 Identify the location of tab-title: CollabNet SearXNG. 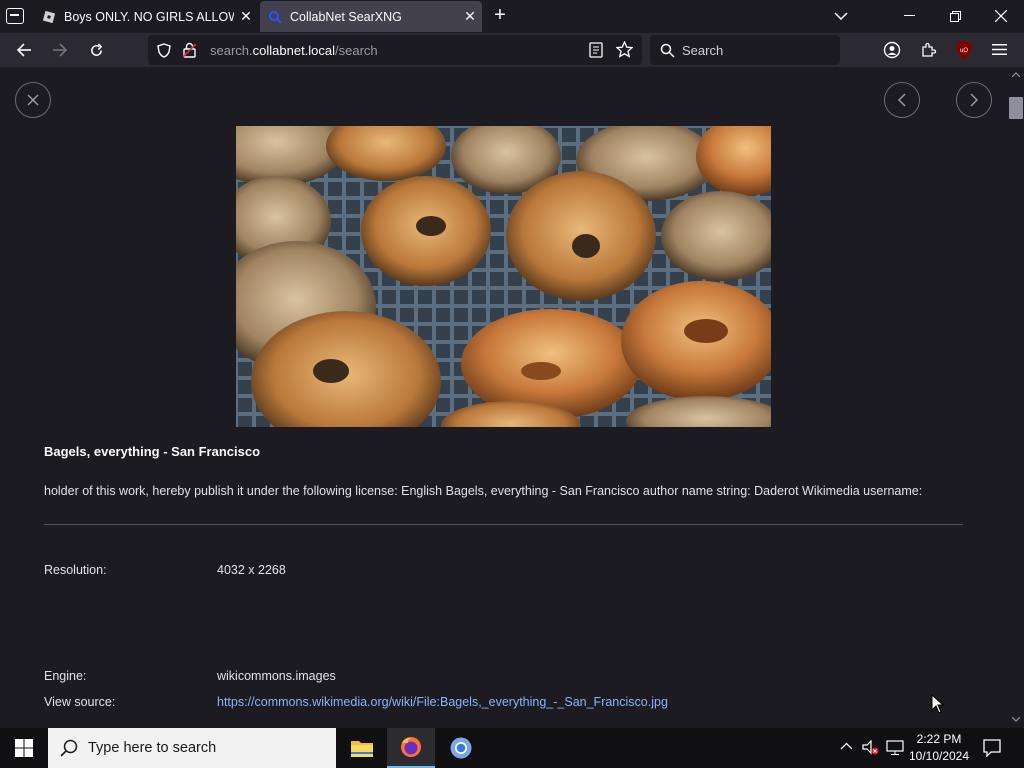
(346, 16).